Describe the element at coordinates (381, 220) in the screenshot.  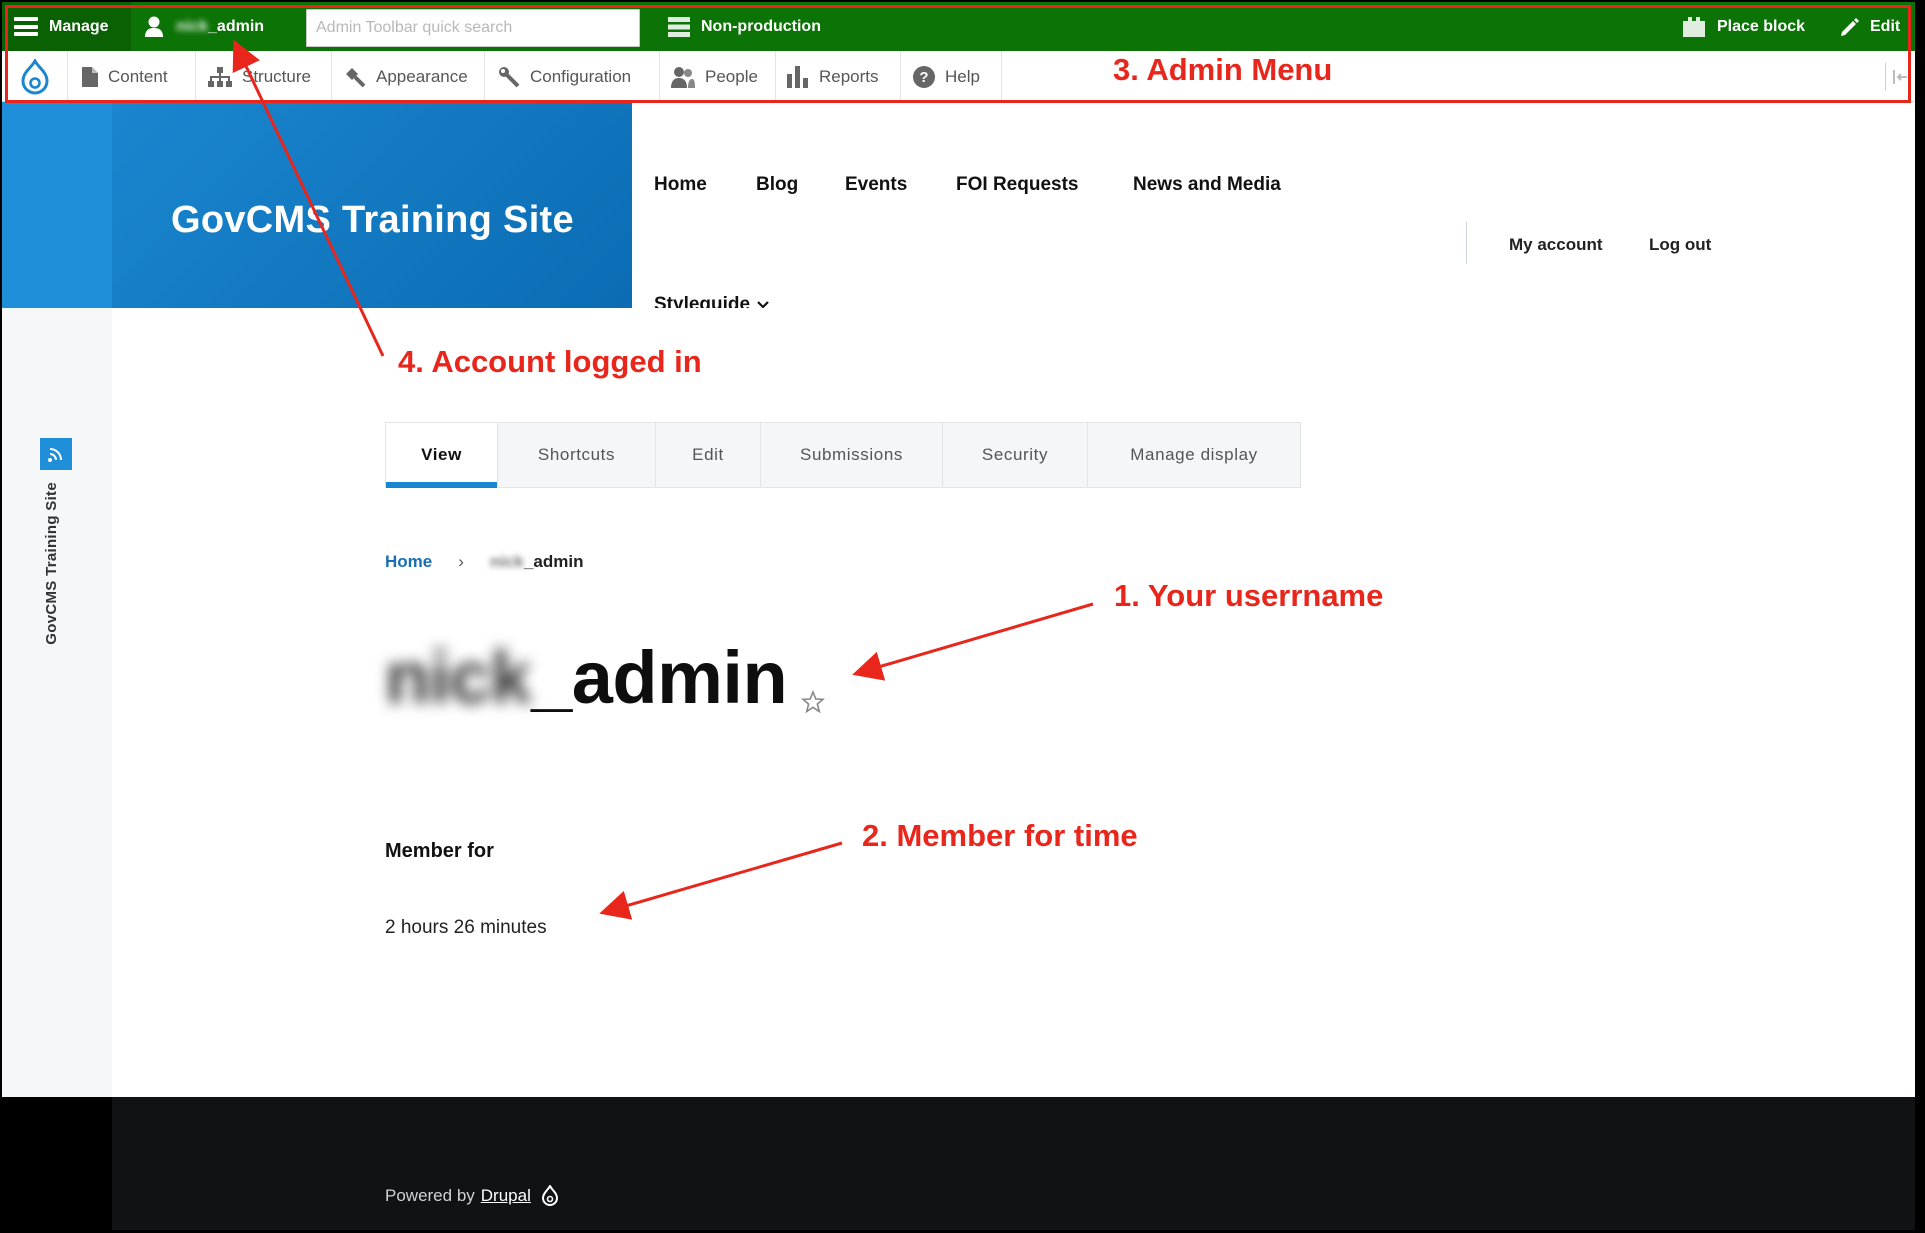
I see `site-name: GovCMS Training Site` at that location.